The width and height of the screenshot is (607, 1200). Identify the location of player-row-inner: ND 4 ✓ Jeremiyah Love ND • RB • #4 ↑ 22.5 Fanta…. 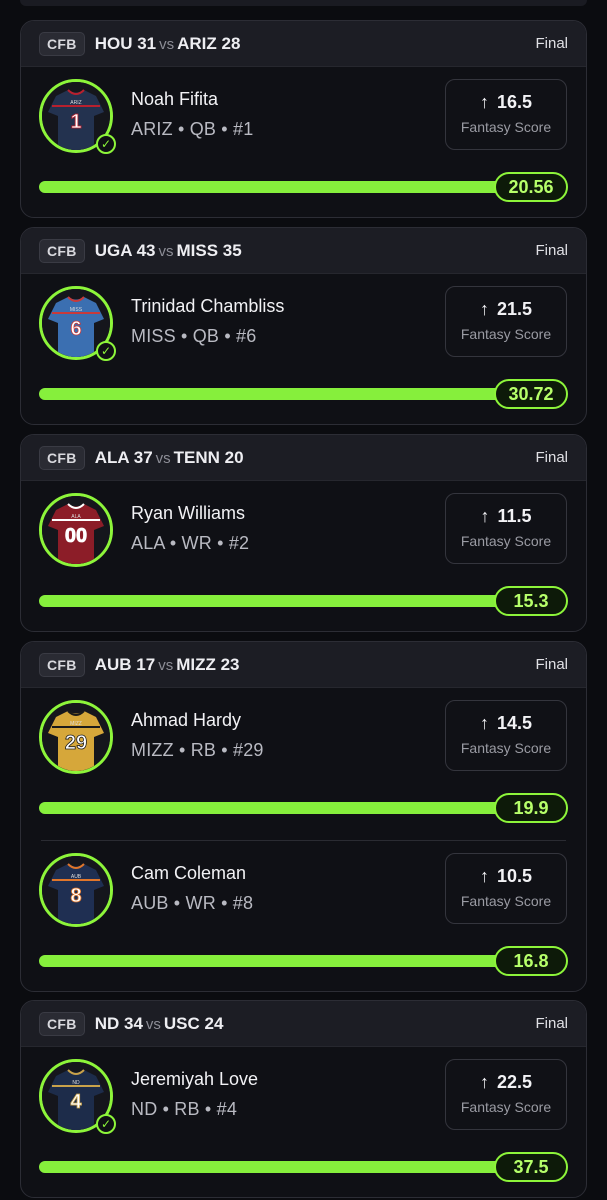
(303, 1122).